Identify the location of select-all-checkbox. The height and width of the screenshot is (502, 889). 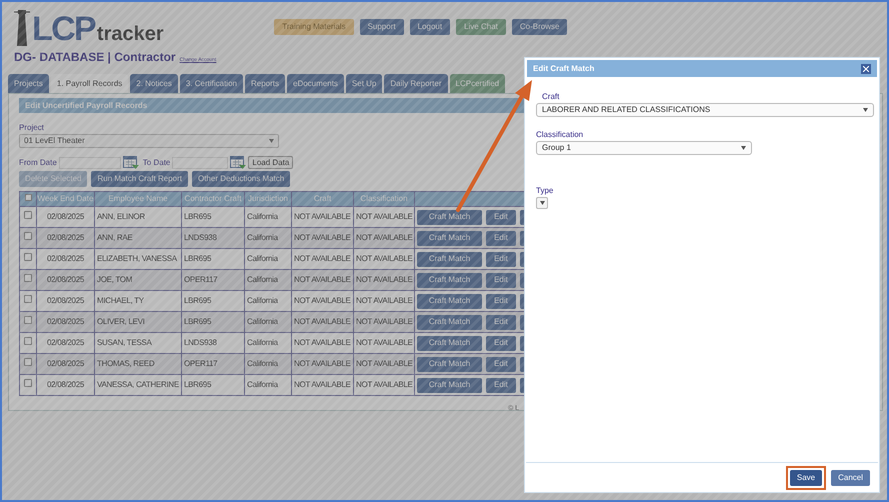
(28, 197).